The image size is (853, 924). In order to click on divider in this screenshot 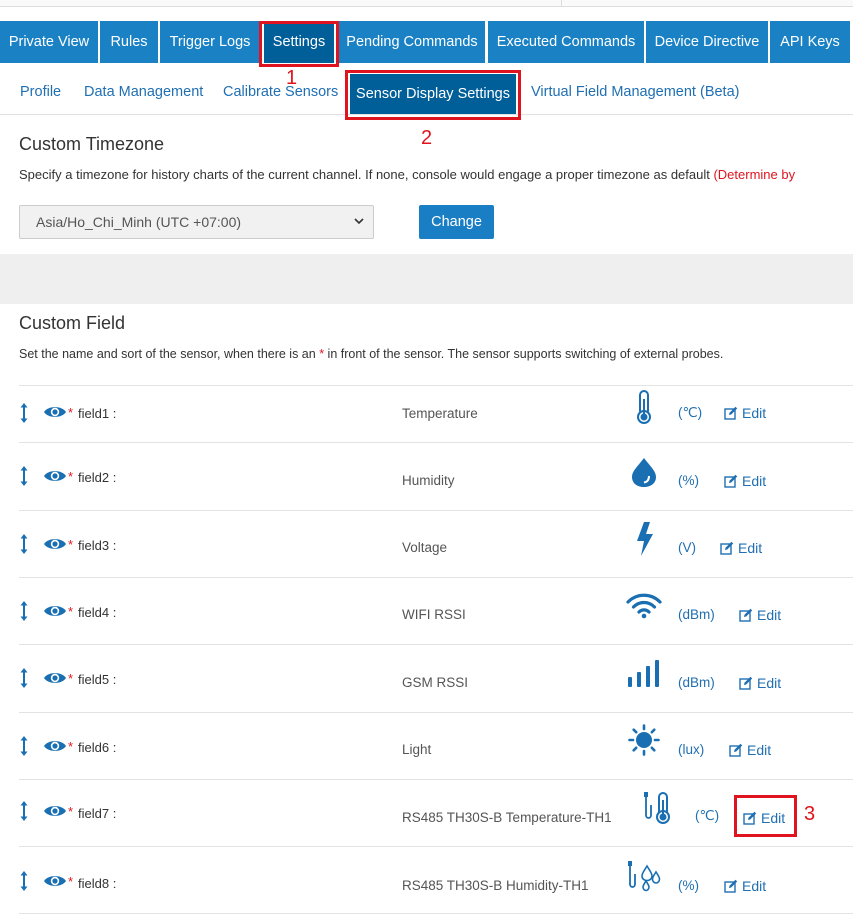, I will do `click(561, 3)`.